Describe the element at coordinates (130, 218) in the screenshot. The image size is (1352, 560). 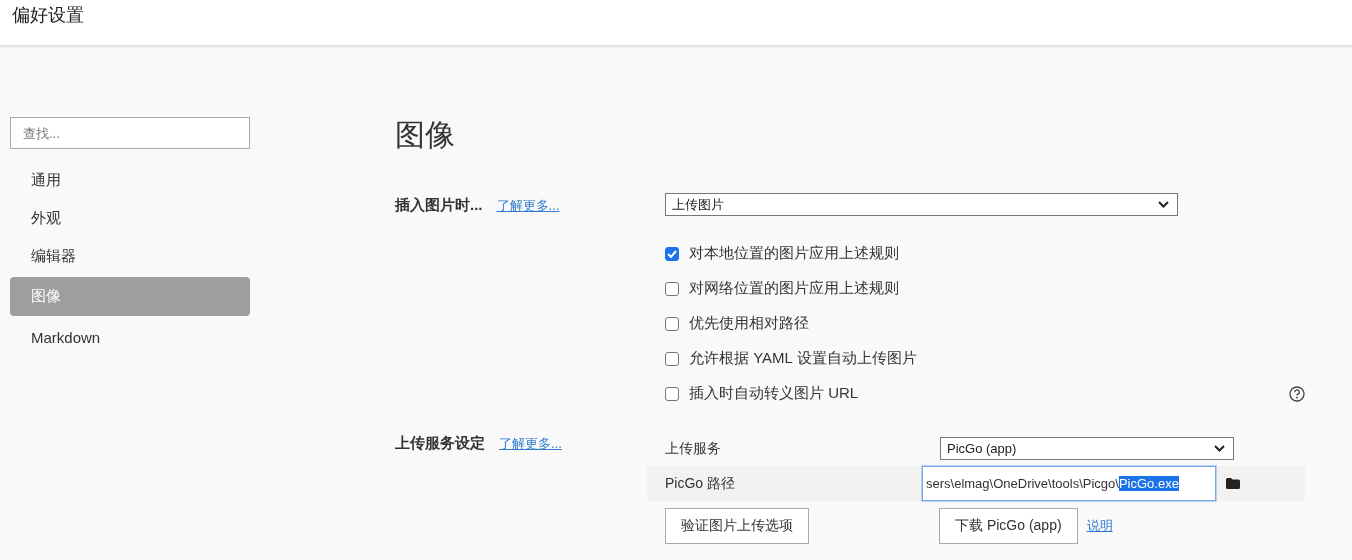
I see `sidebar-item: 外观` at that location.